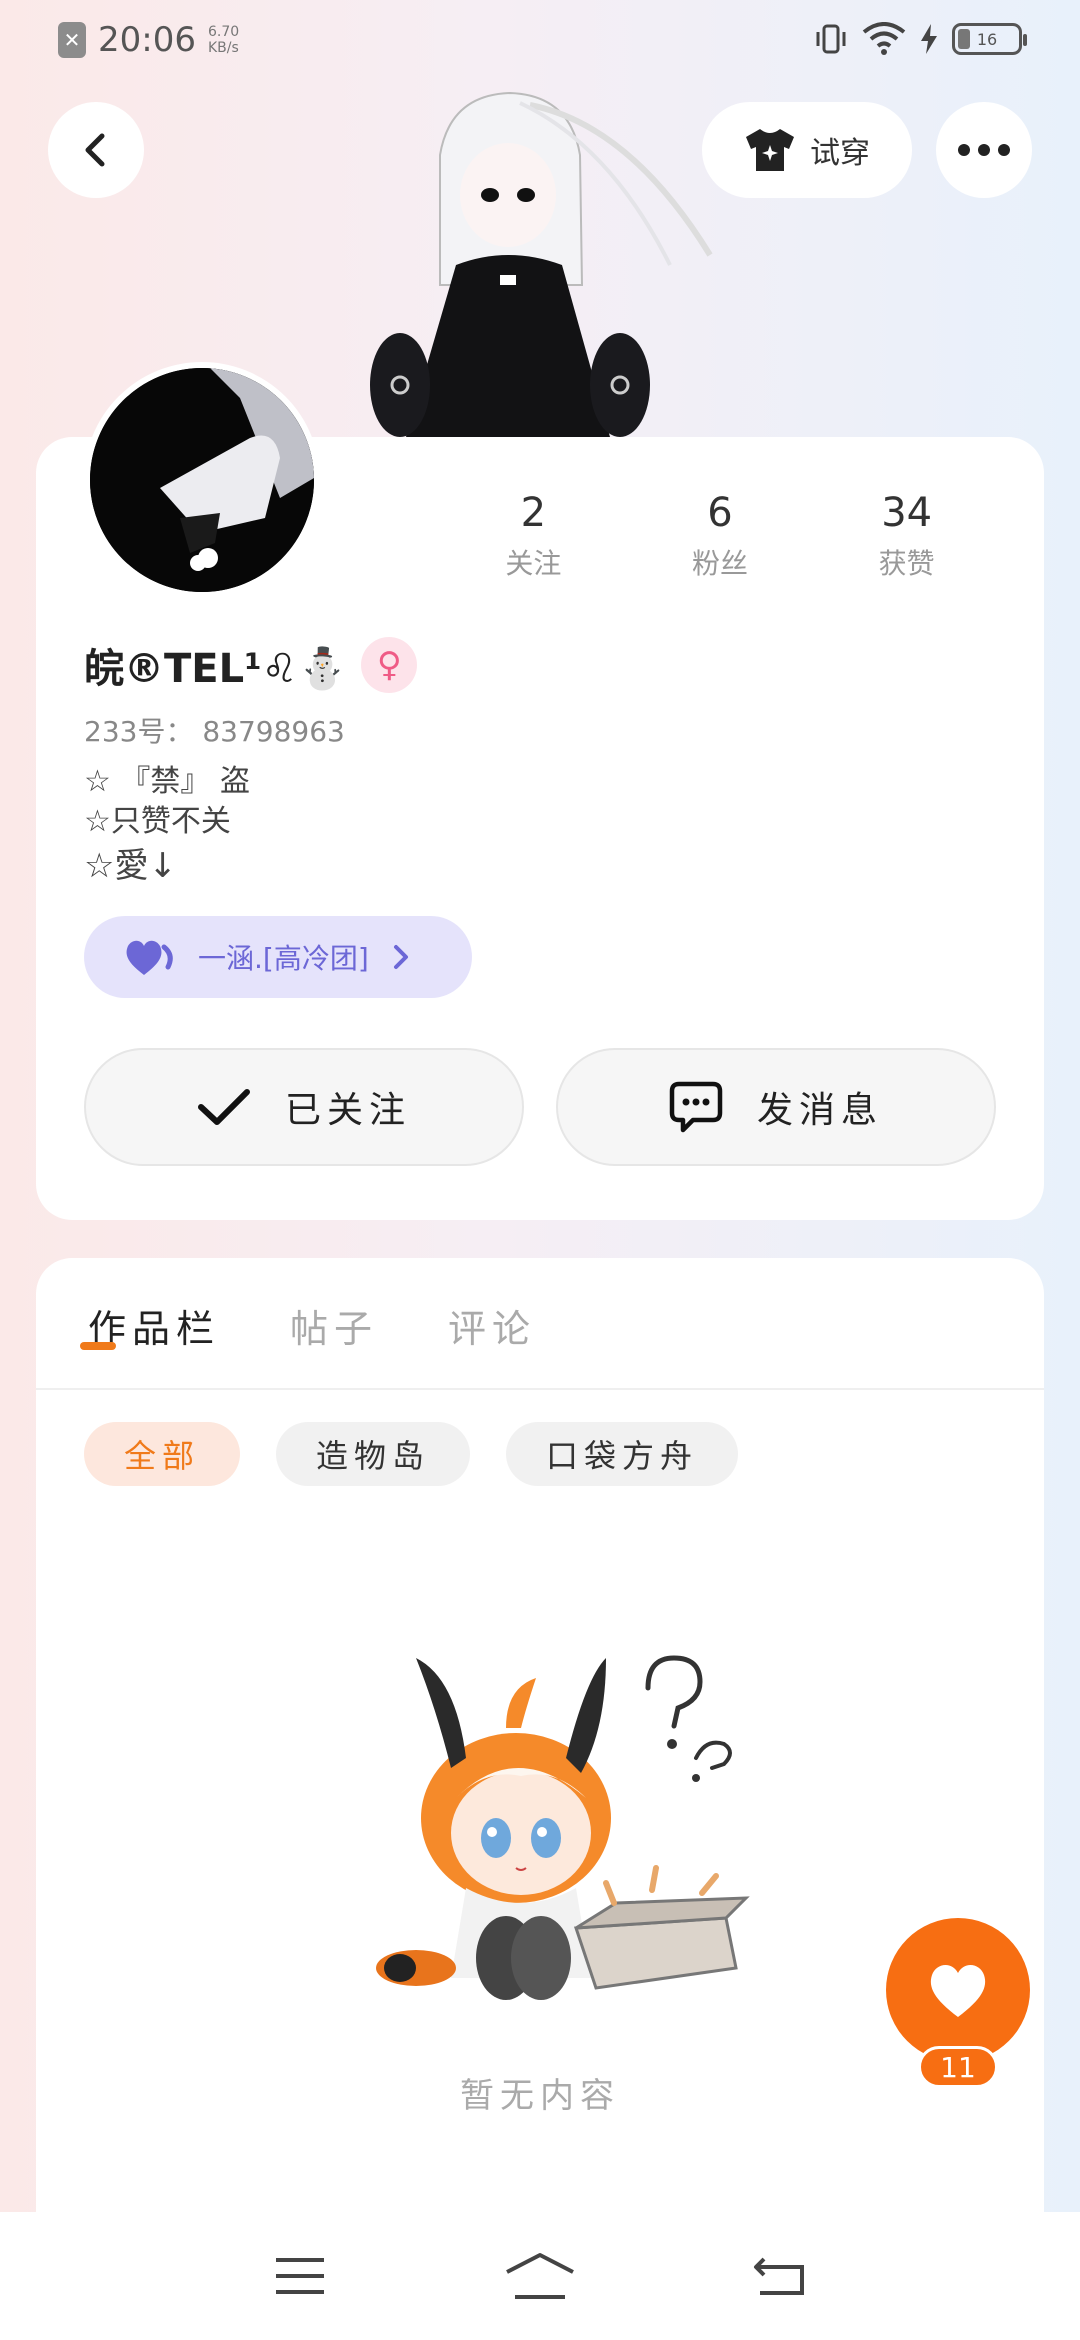 The height and width of the screenshot is (2340, 1080). I want to click on stat-fans: 6 粉丝, so click(720, 540).